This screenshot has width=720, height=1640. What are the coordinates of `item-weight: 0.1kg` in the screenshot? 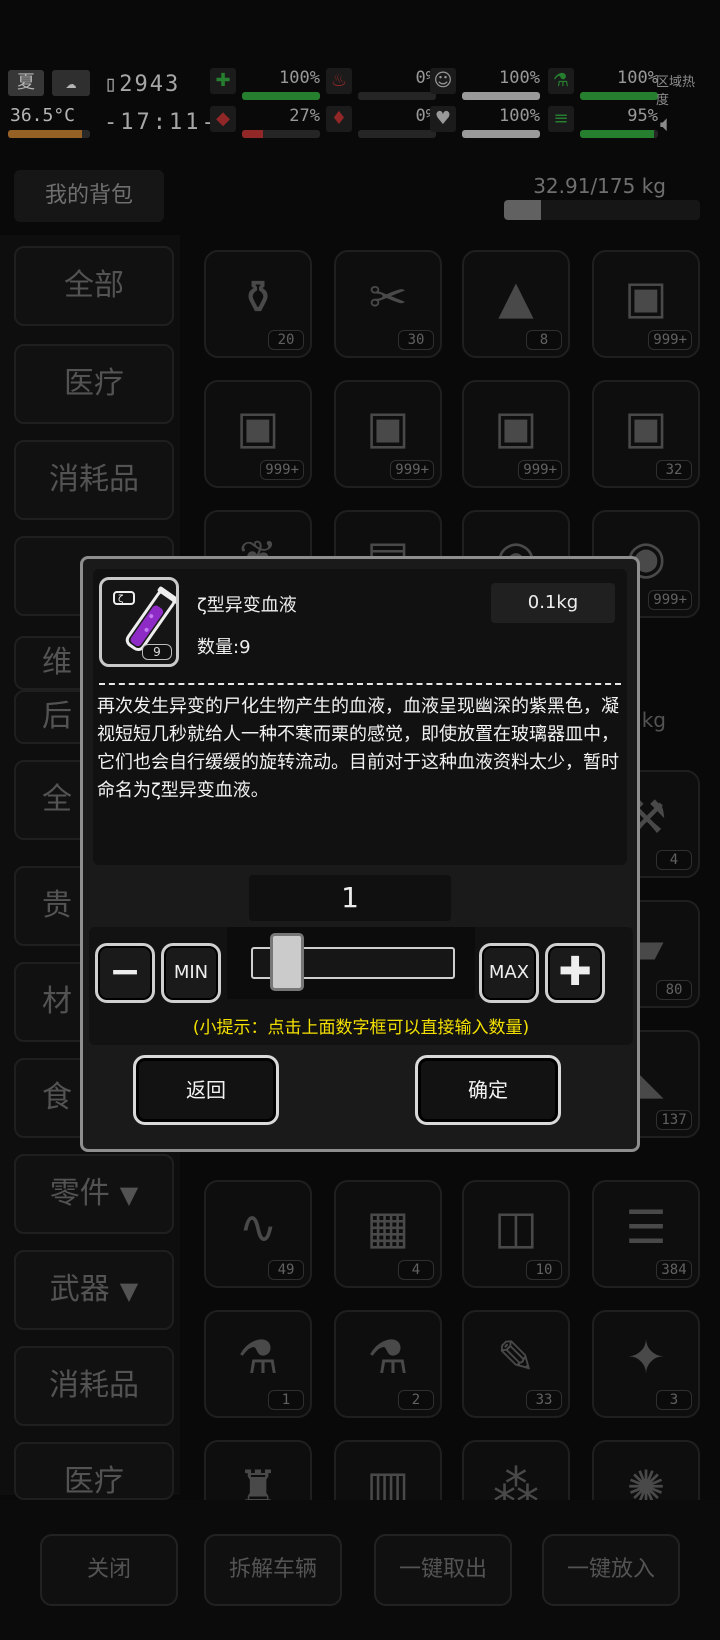 It's located at (553, 603).